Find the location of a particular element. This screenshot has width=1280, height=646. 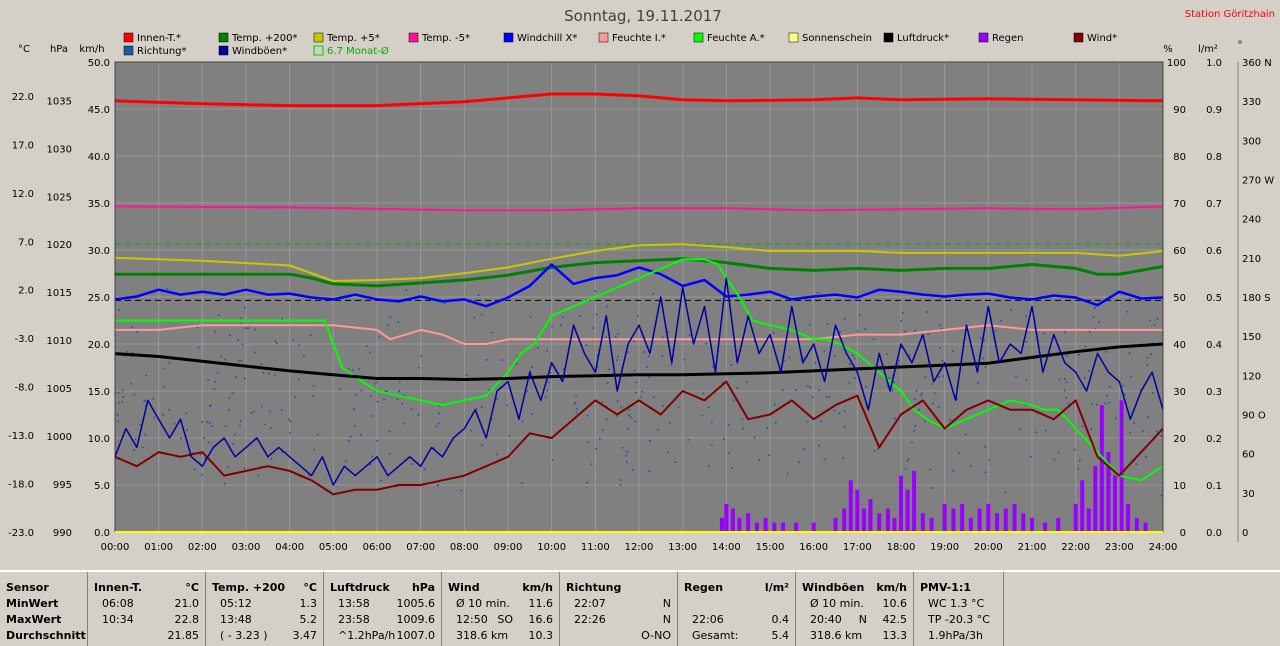

stats-cell-label: 13:58 is located at coordinates (354, 603).